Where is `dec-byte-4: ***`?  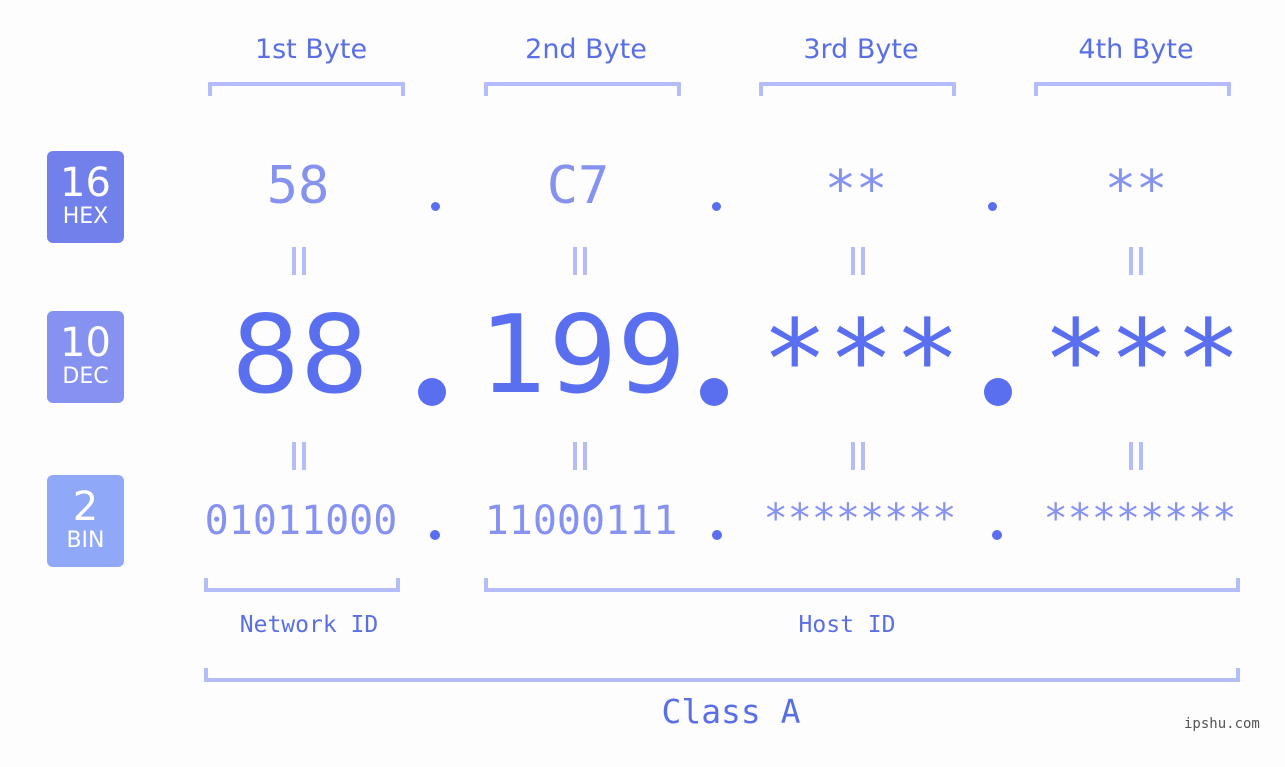
dec-byte-4: *** is located at coordinates (1142, 360).